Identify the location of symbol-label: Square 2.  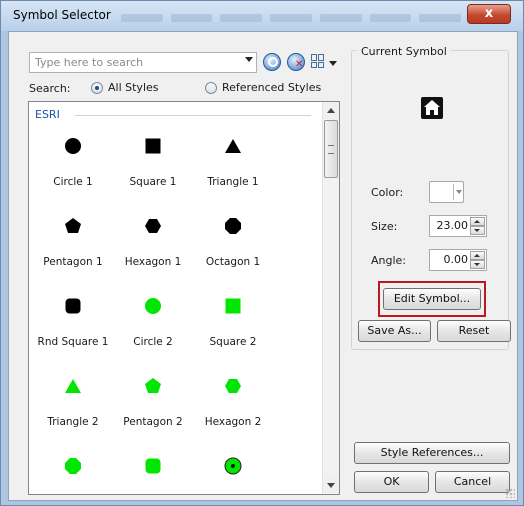
(233, 342).